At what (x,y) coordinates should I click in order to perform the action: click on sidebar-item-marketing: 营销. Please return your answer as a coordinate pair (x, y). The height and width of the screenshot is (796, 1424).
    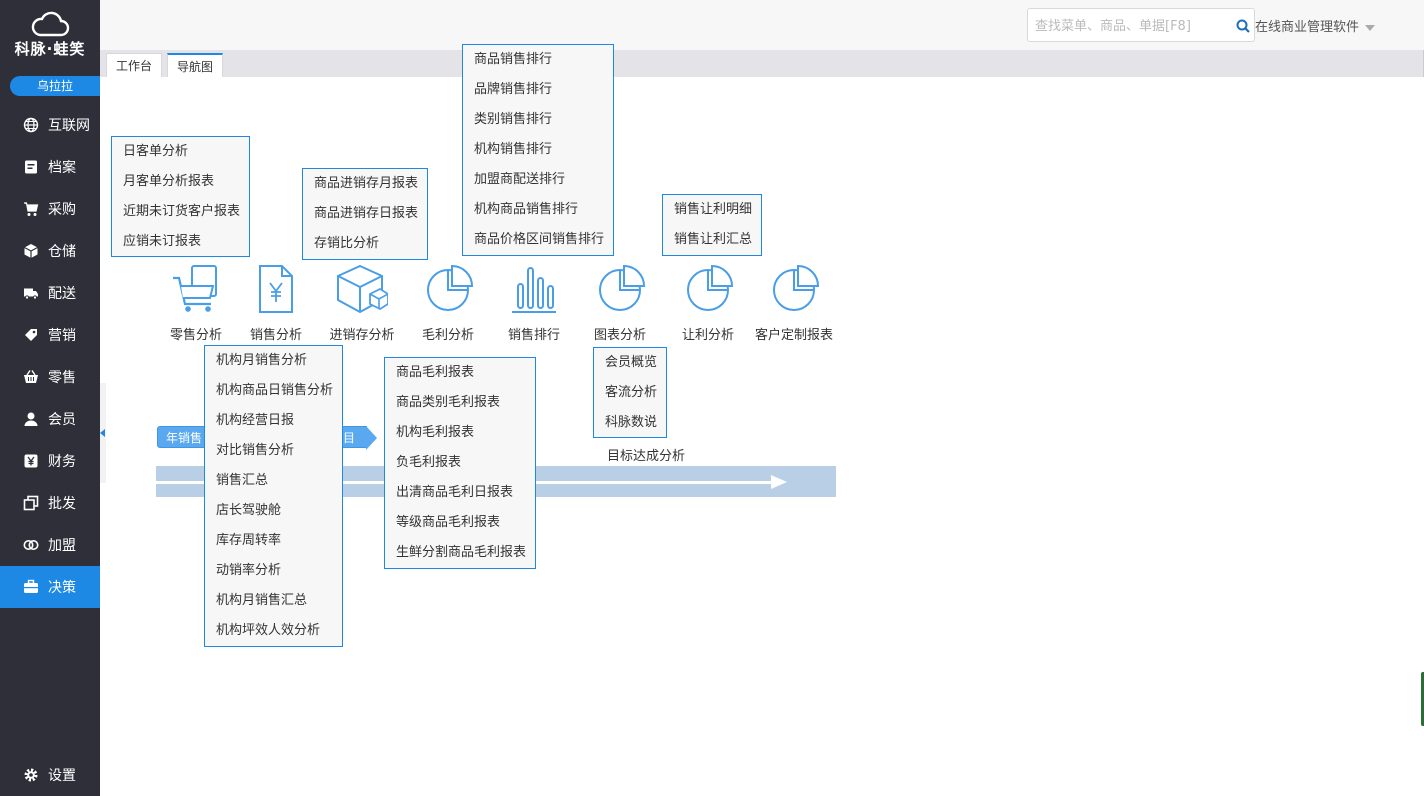
    Looking at the image, I should click on (50, 335).